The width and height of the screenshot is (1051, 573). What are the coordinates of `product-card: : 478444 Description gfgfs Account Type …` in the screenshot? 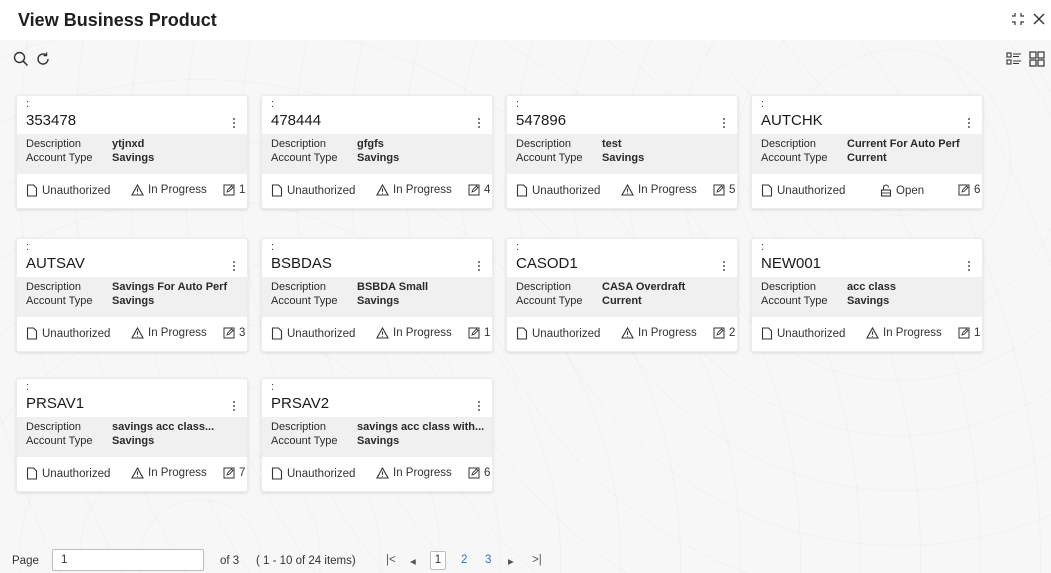 It's located at (377, 152).